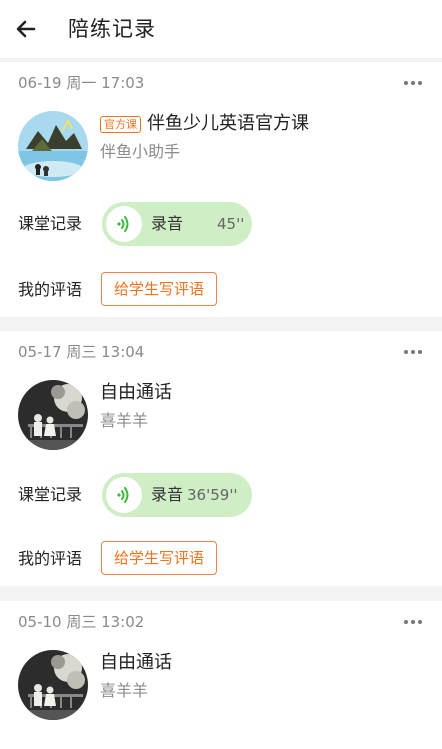 The image size is (442, 749). I want to click on record-date: 05-10 周三 13:02, so click(81, 622).